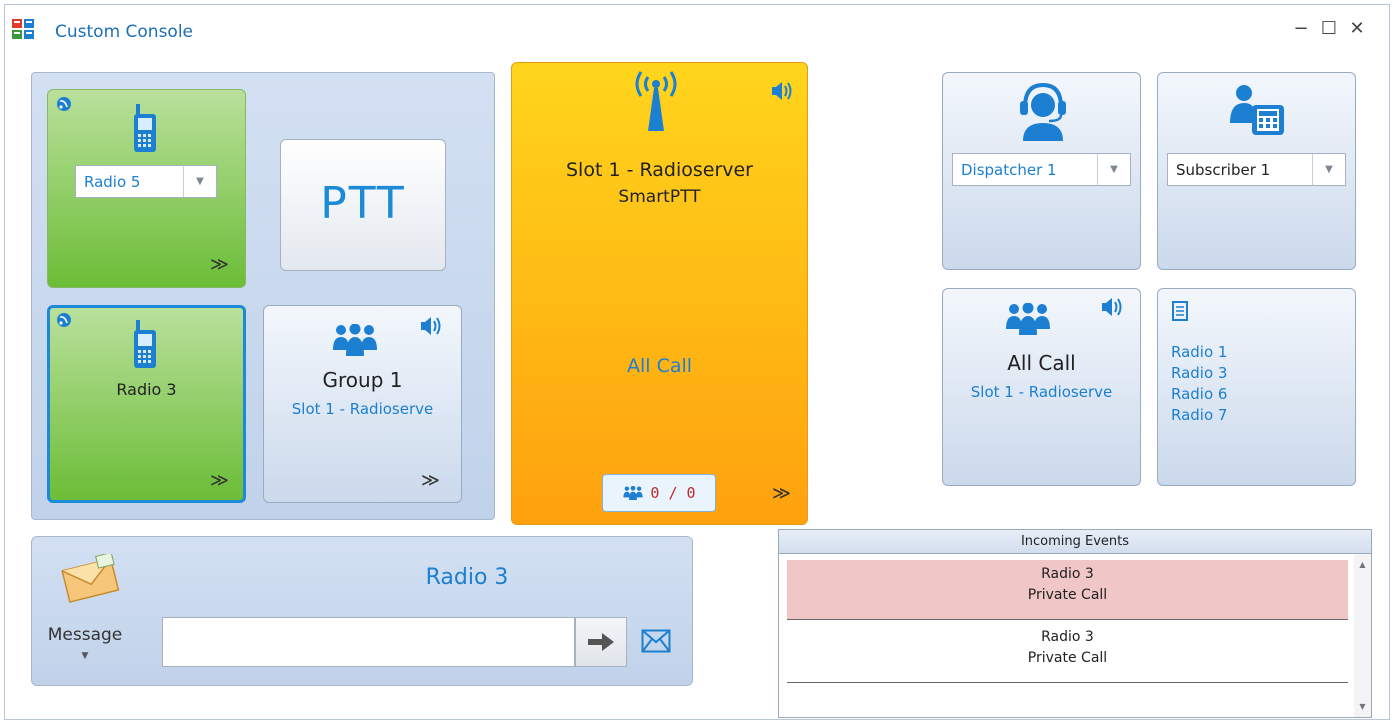 The image size is (1393, 723). What do you see at coordinates (1199, 415) in the screenshot?
I see `radio-list-item: Radio 7` at bounding box center [1199, 415].